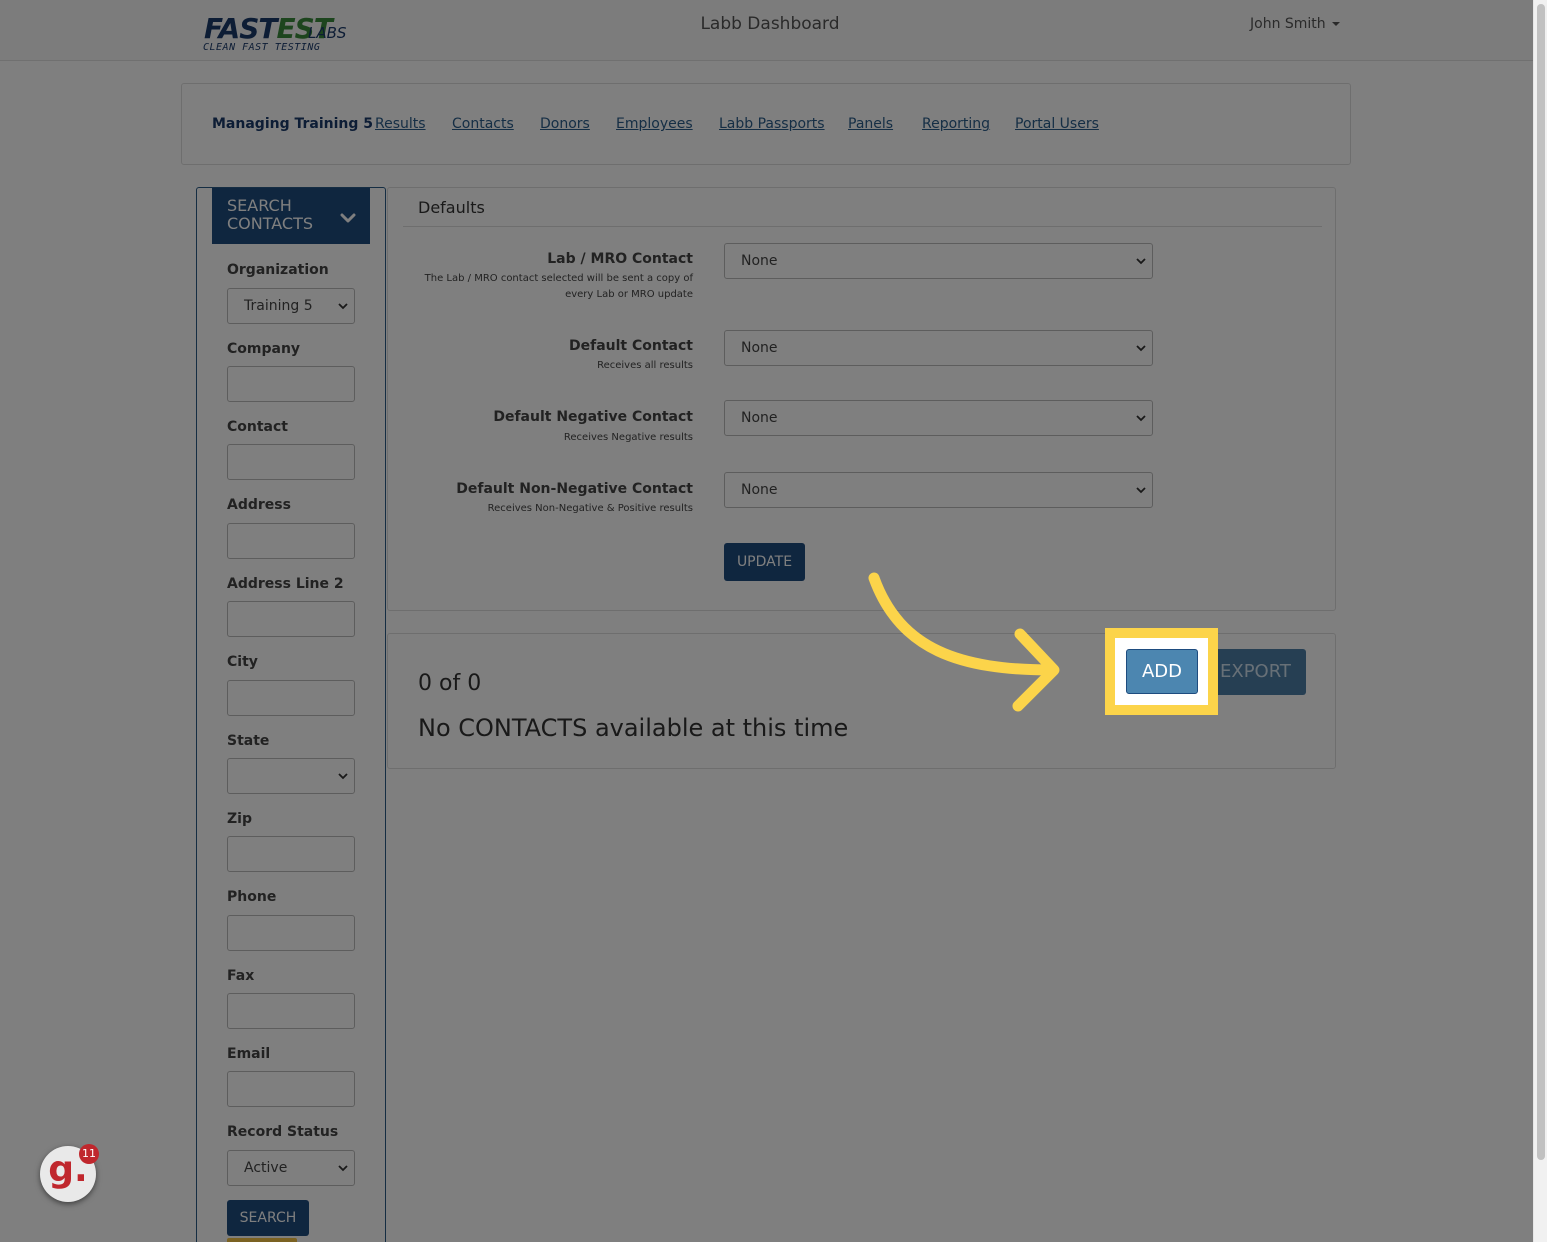 The image size is (1547, 1242). Describe the element at coordinates (262, 1240) in the screenshot. I see `partial-button` at that location.